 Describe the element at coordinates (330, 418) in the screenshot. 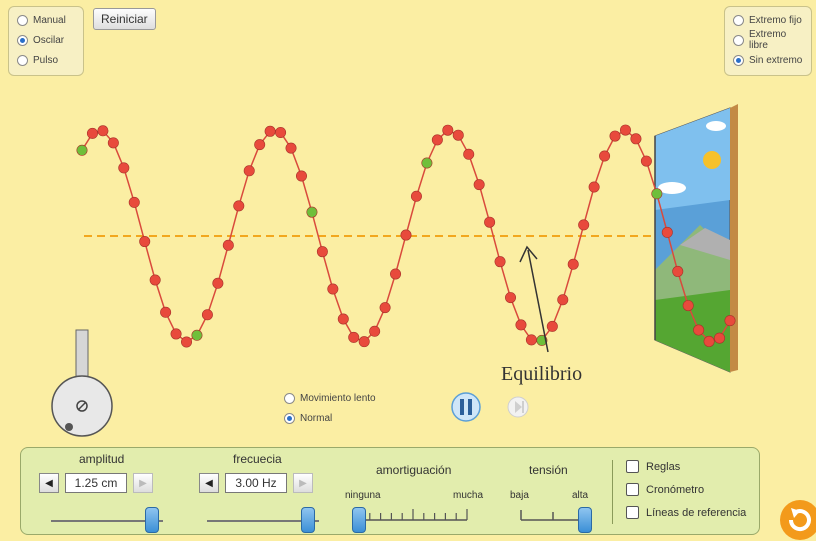

I see `speed-option-1: Normal` at that location.